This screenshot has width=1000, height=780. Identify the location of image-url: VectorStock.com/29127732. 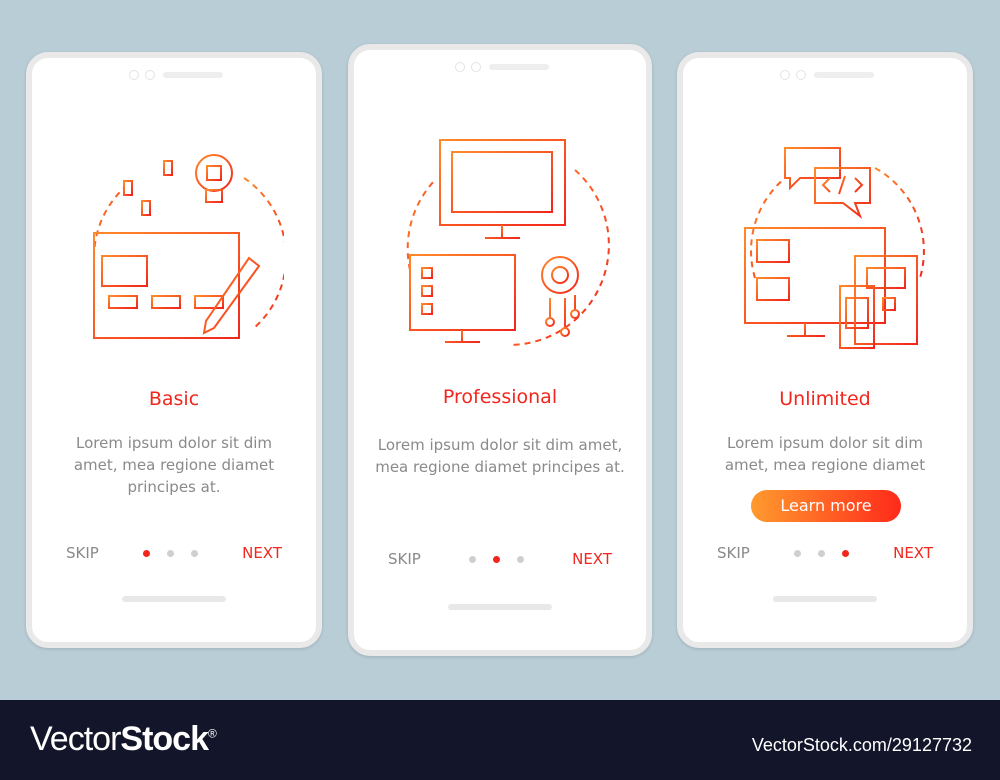
(861, 745).